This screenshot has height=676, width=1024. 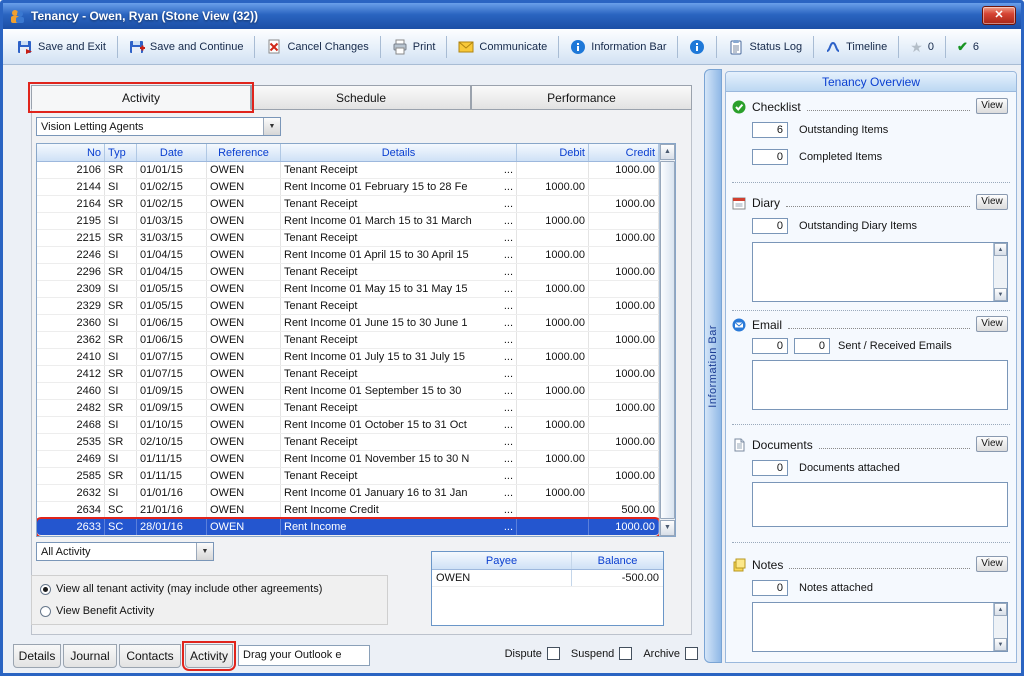 What do you see at coordinates (713, 366) in the screenshot?
I see `information-bar-strip: Information Bar` at bounding box center [713, 366].